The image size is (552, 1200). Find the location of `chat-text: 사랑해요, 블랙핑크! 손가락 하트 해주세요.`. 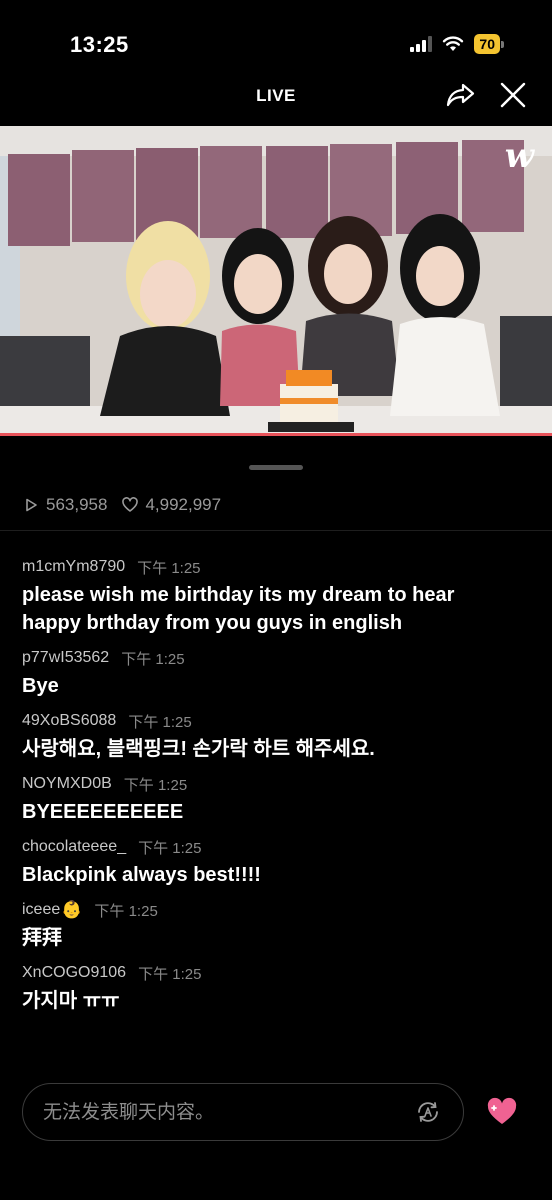

chat-text: 사랑해요, 블랙핑크! 손가락 하트 해주세요. is located at coordinates (198, 749).